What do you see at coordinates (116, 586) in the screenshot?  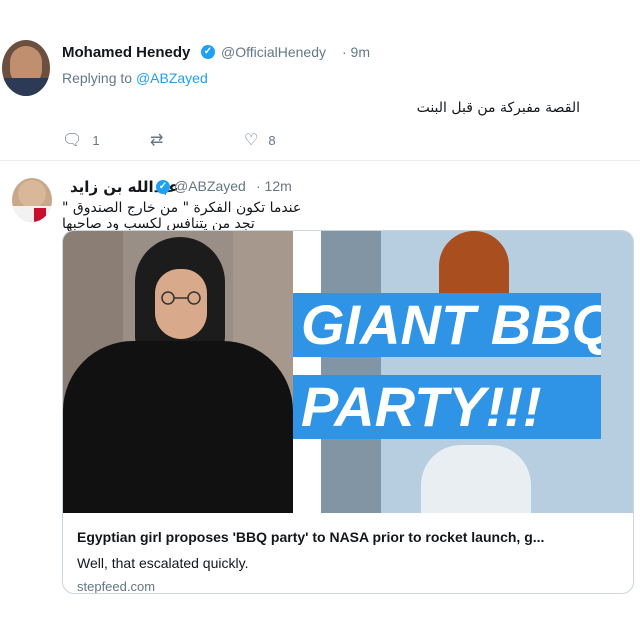 I see `card-domain: stepfeed.com` at bounding box center [116, 586].